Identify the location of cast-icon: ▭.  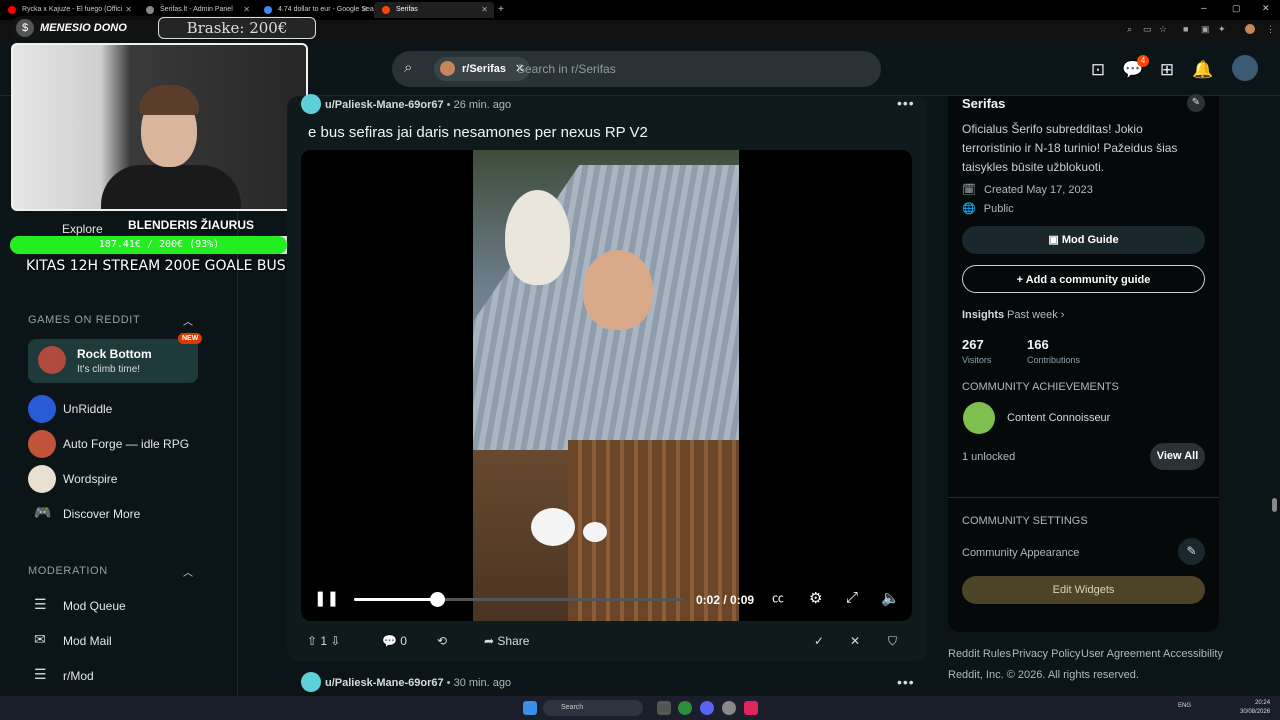
(1147, 29).